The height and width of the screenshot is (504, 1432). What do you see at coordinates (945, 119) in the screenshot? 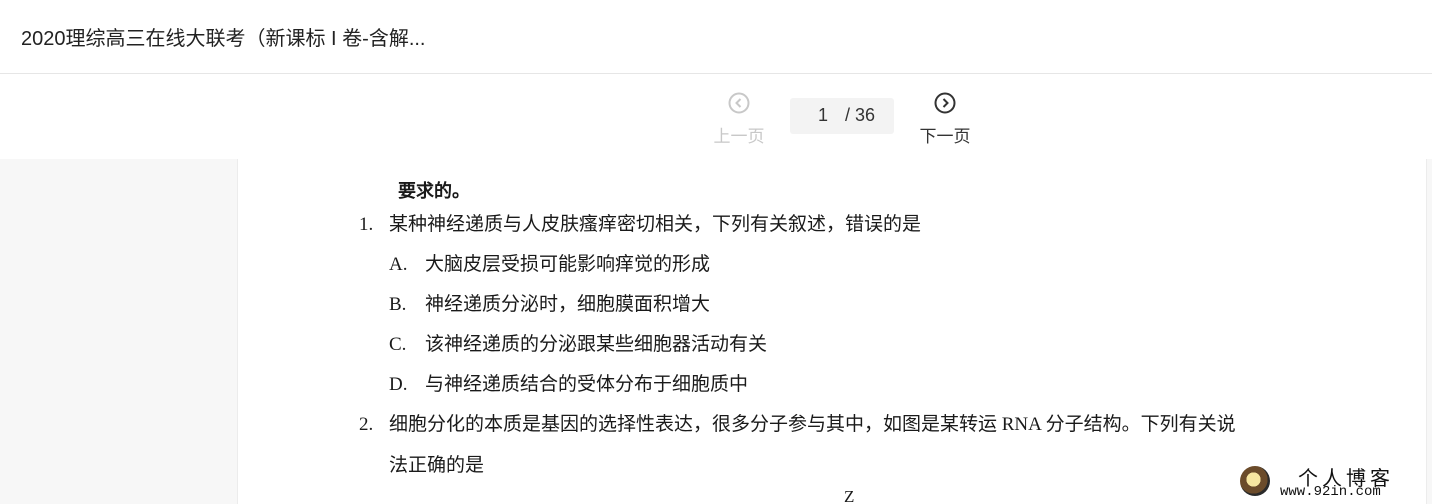
I see `next-page-button: 下一页` at bounding box center [945, 119].